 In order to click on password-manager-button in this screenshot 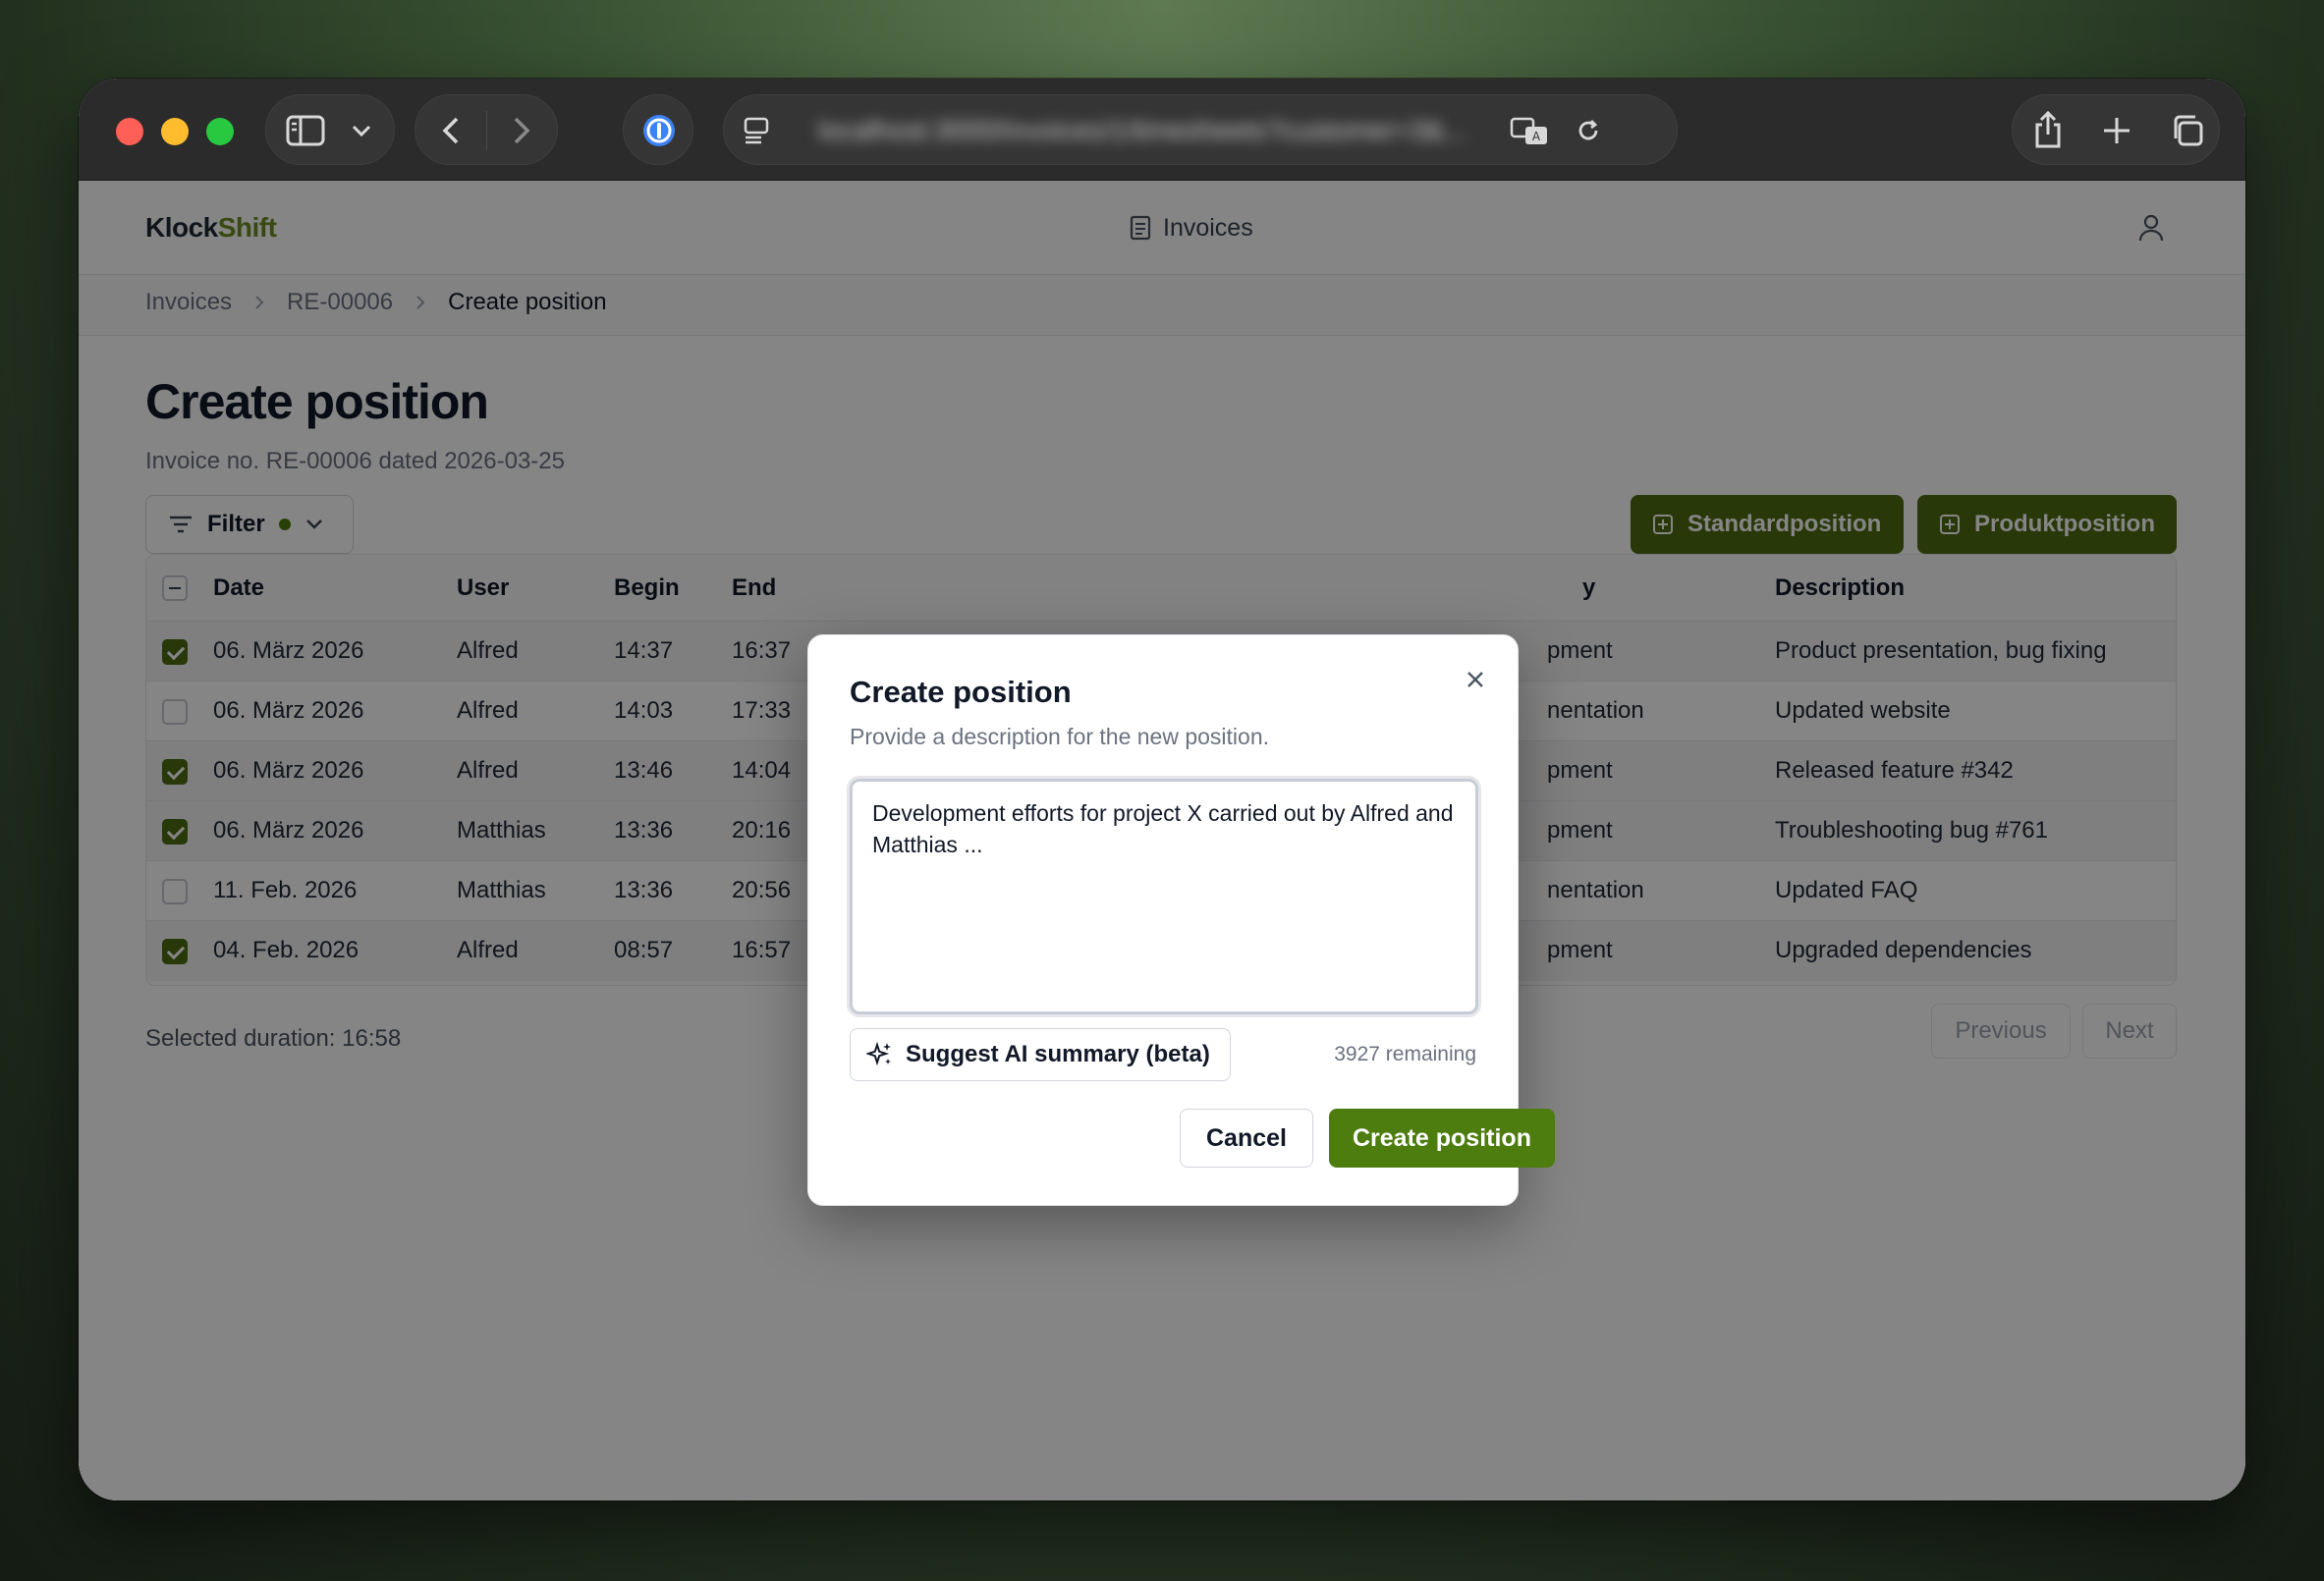, I will do `click(658, 129)`.